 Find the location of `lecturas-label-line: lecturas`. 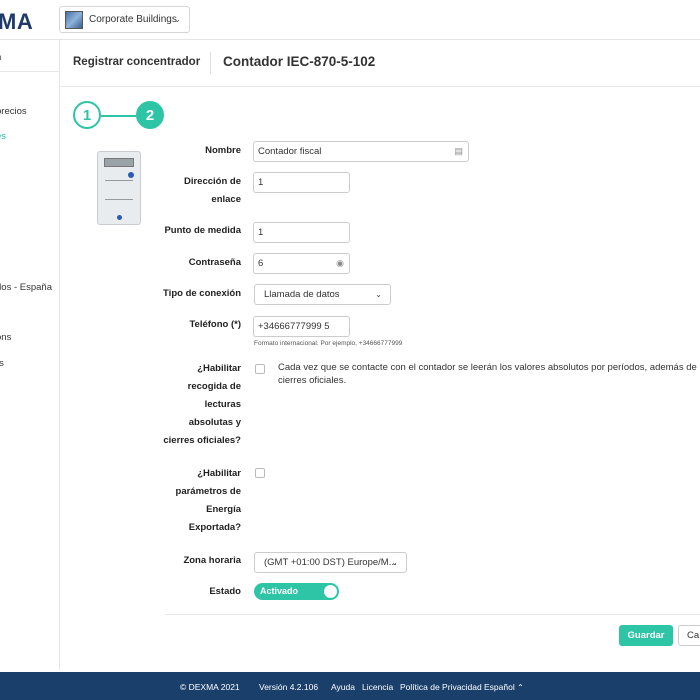

lecturas-label-line: lecturas is located at coordinates (222, 404).